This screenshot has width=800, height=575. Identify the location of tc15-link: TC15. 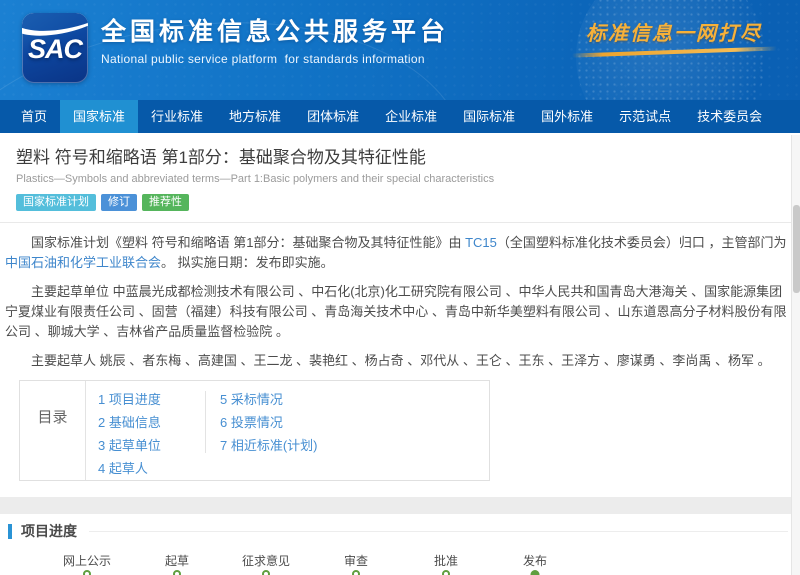
(481, 242).